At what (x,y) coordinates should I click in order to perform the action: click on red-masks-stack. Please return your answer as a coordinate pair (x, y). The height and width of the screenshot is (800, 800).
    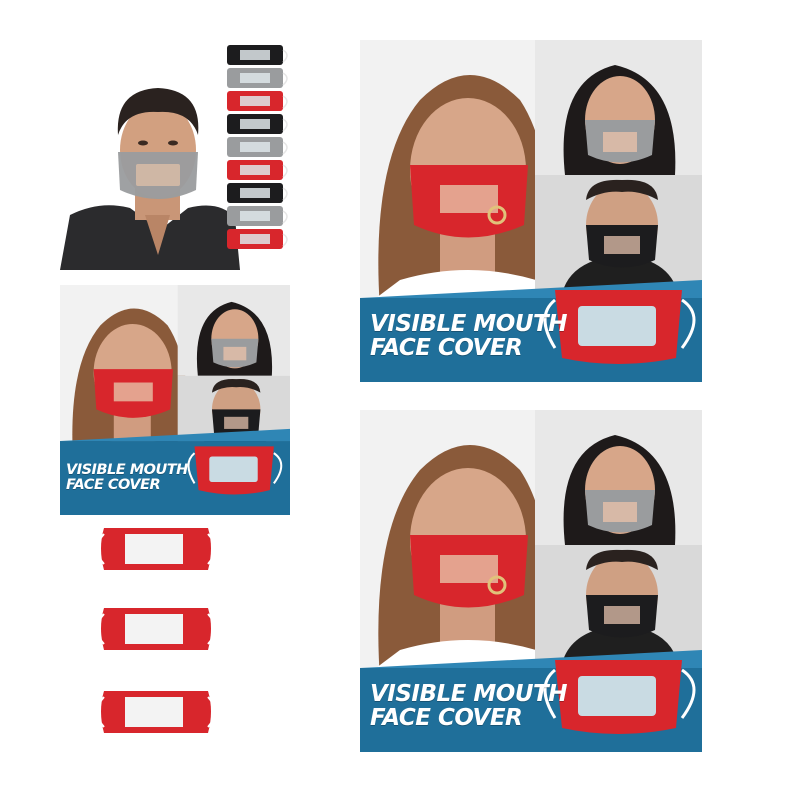
    Looking at the image, I should click on (165, 635).